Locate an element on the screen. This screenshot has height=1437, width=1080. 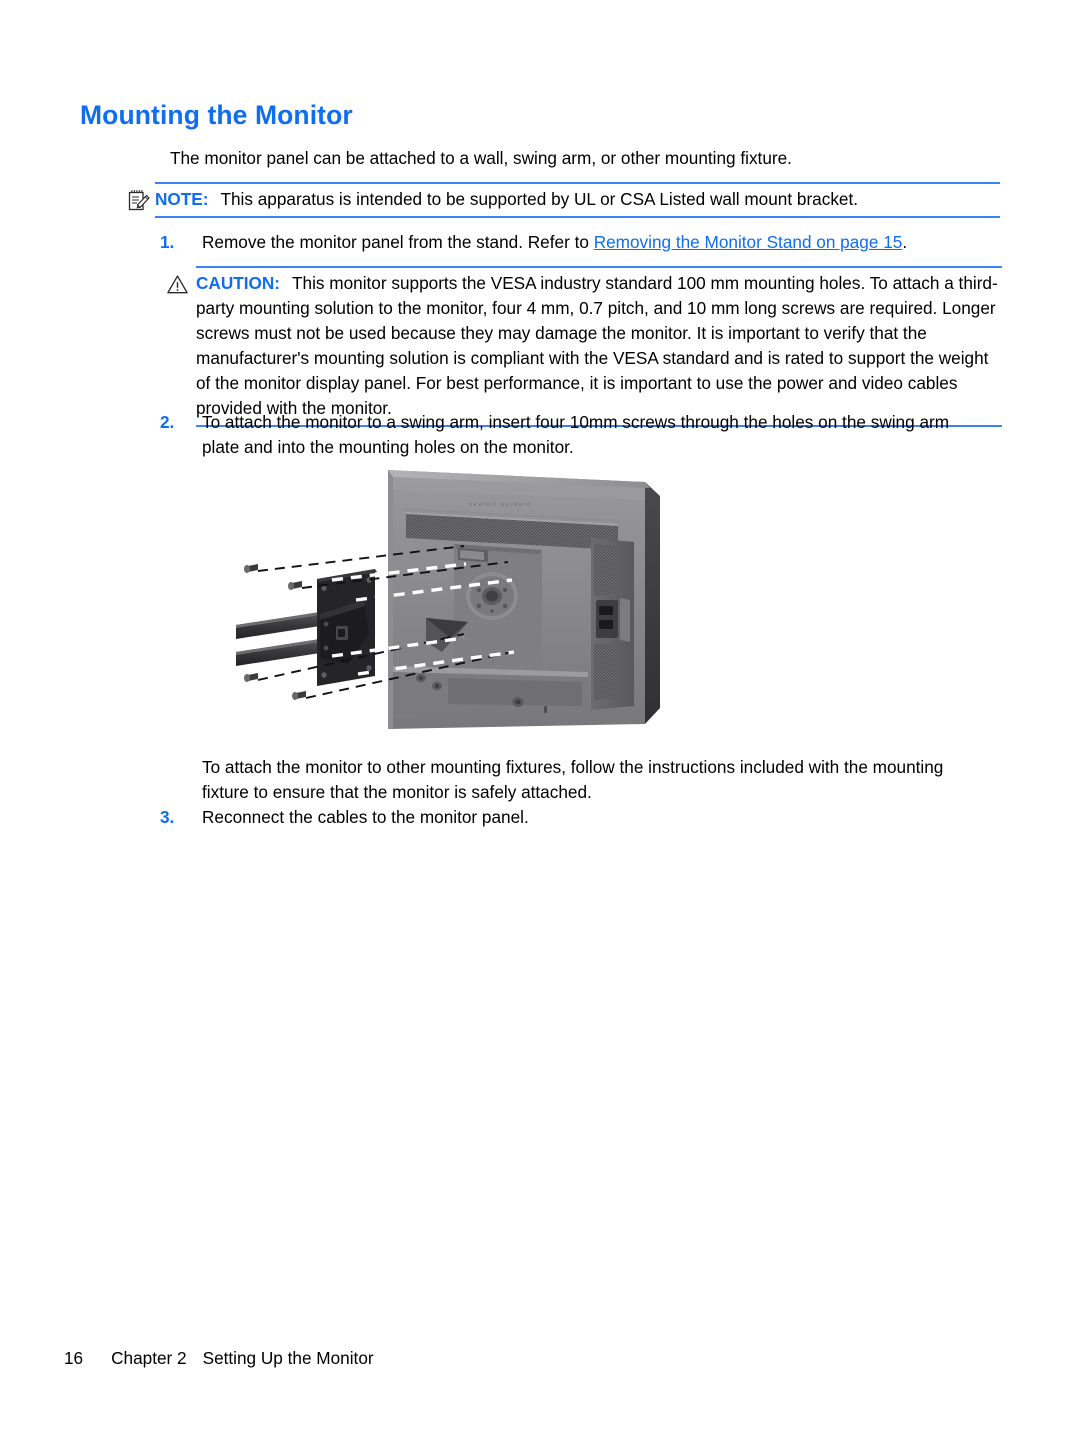
footer-page-number: 16 is located at coordinates (74, 1358).